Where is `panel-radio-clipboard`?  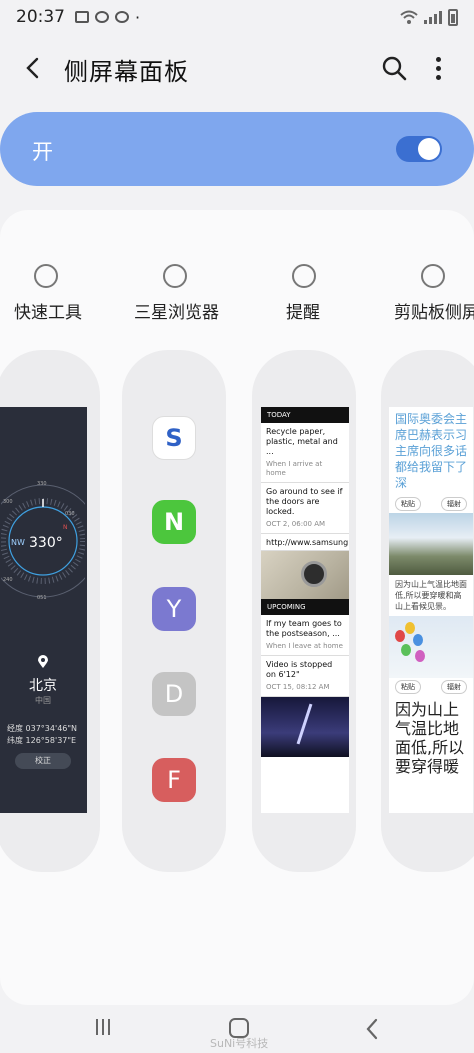 panel-radio-clipboard is located at coordinates (433, 276).